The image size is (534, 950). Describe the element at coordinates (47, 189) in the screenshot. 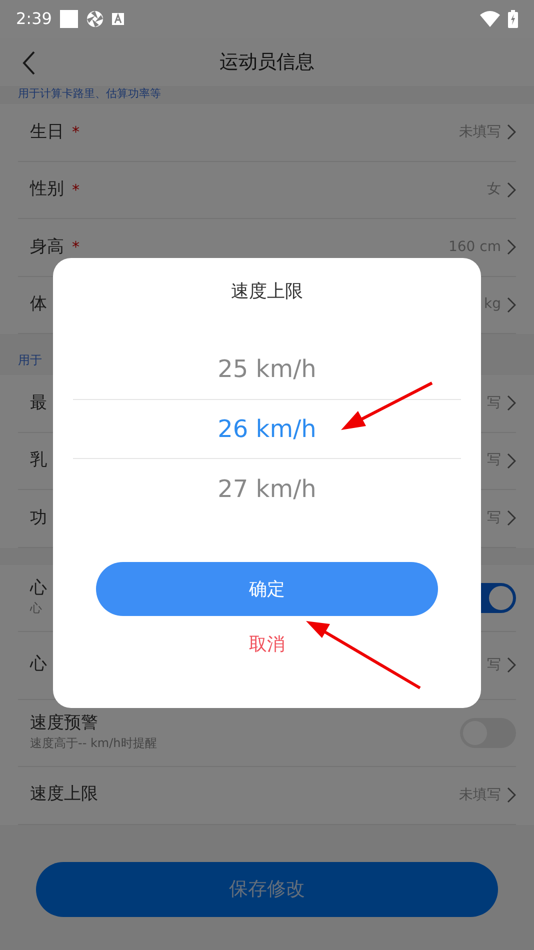

I see `row-label: 性别` at that location.